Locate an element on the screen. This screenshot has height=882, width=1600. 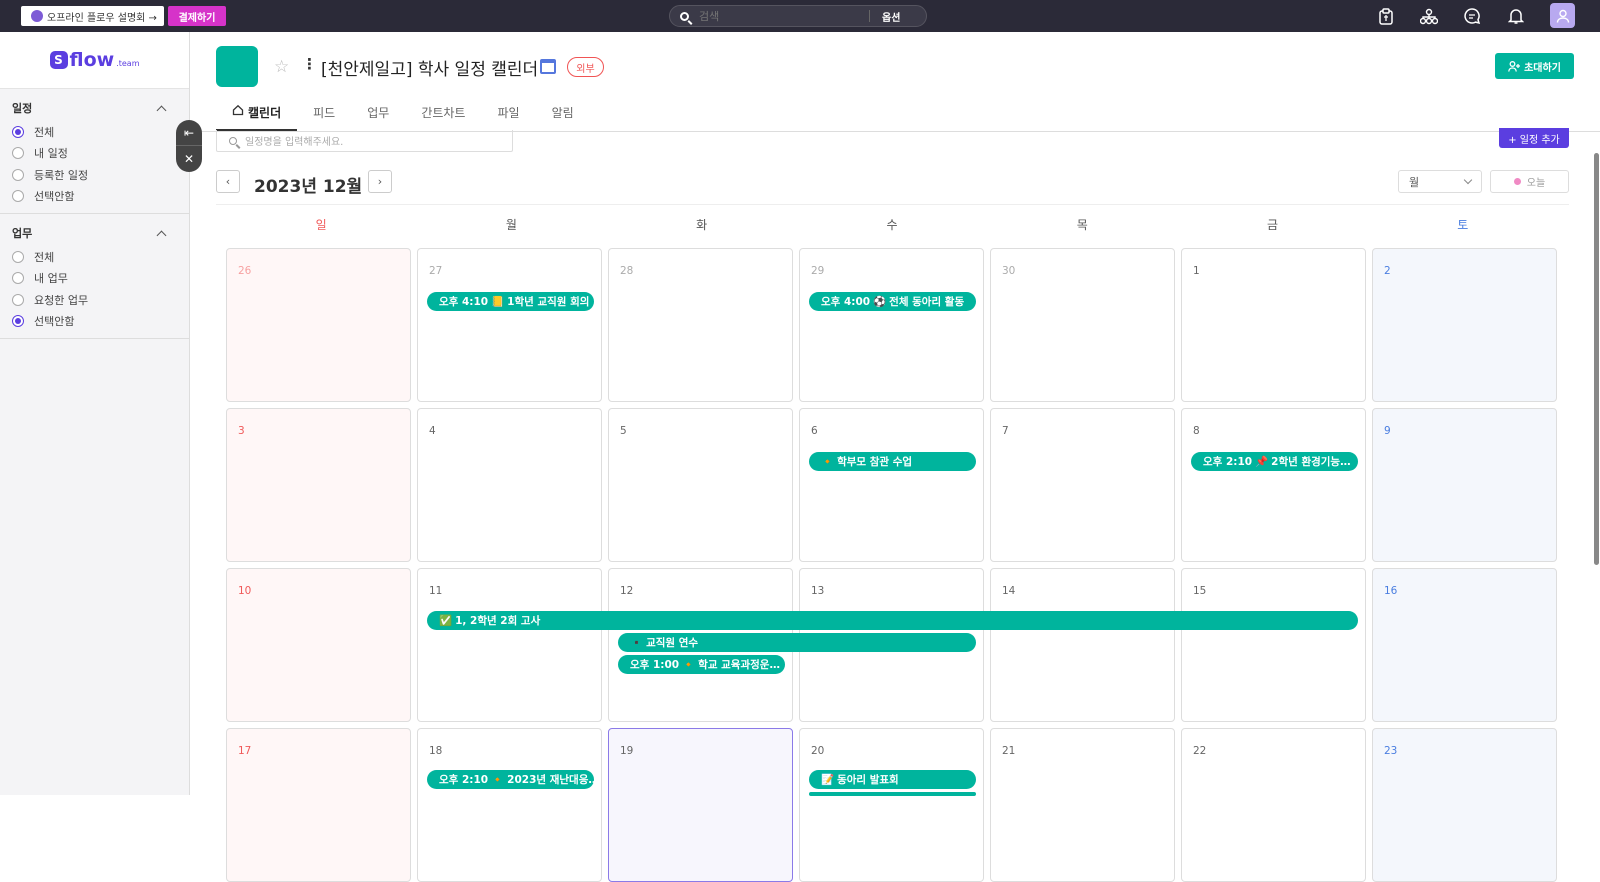
search-option-button: 옵션 is located at coordinates (891, 16).